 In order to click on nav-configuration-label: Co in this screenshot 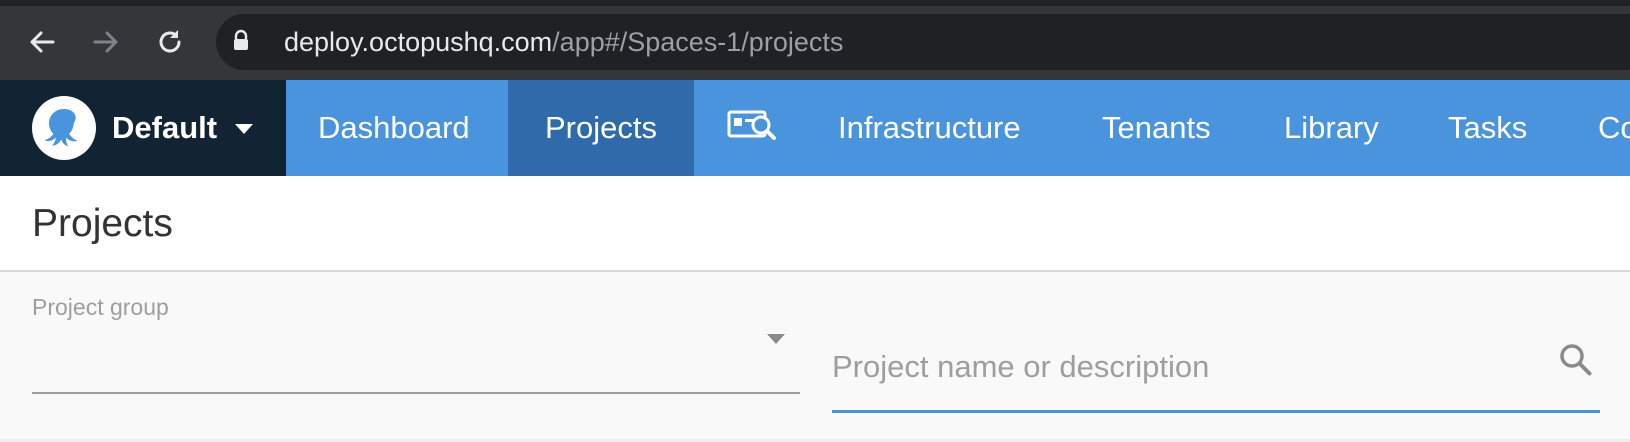, I will do `click(1614, 127)`.